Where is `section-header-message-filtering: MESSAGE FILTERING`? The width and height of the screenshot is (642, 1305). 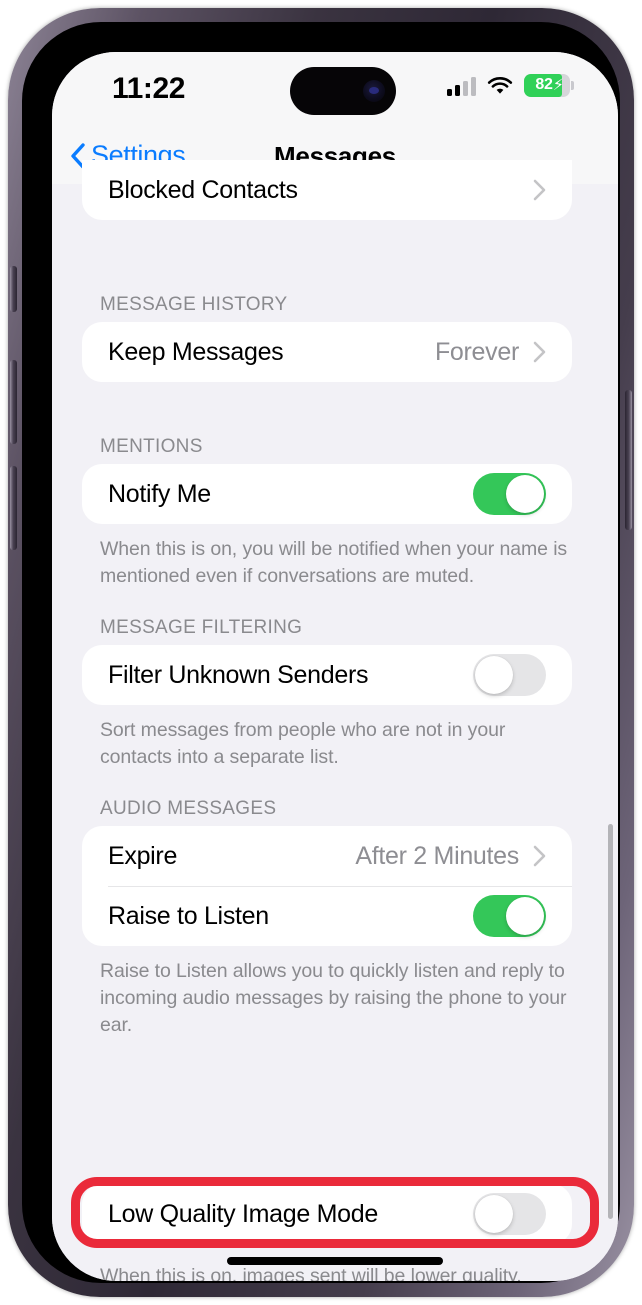 section-header-message-filtering: MESSAGE FILTERING is located at coordinates (201, 627).